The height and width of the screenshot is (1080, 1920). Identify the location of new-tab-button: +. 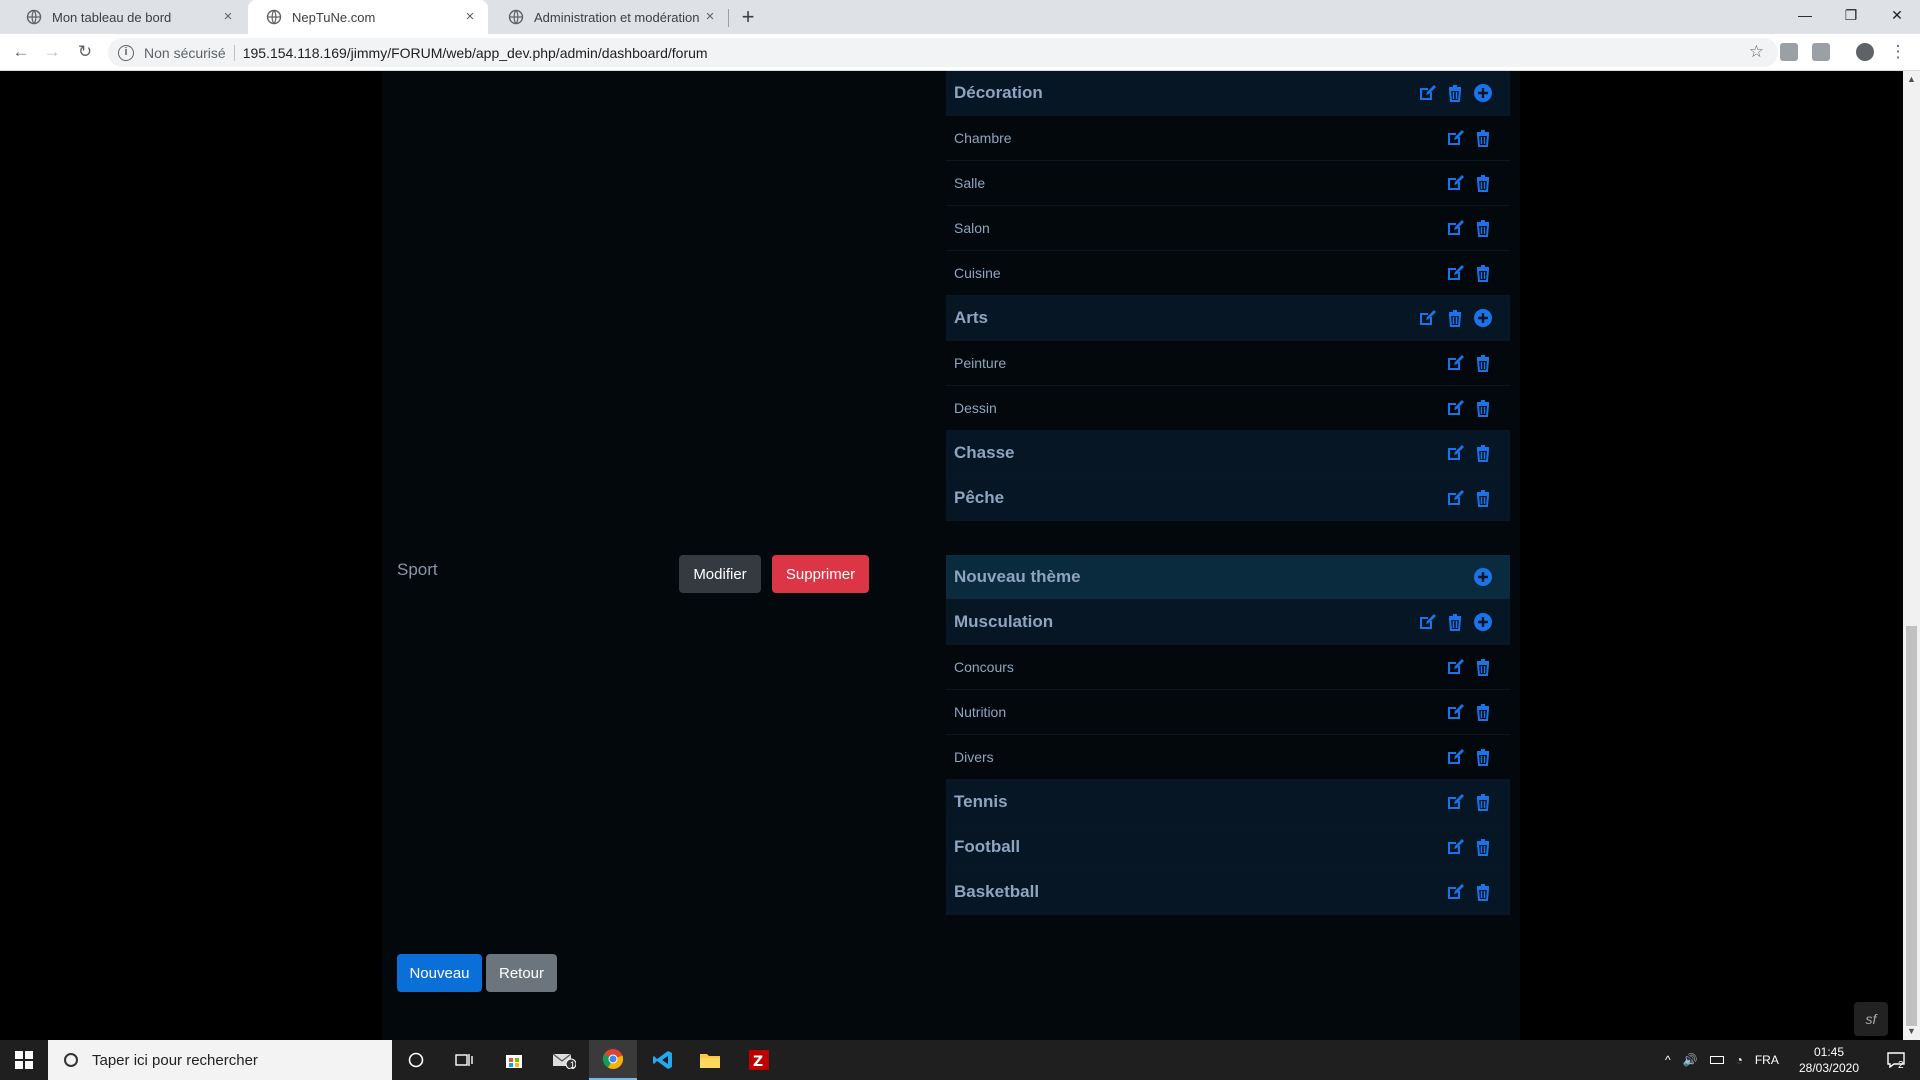
(748, 17).